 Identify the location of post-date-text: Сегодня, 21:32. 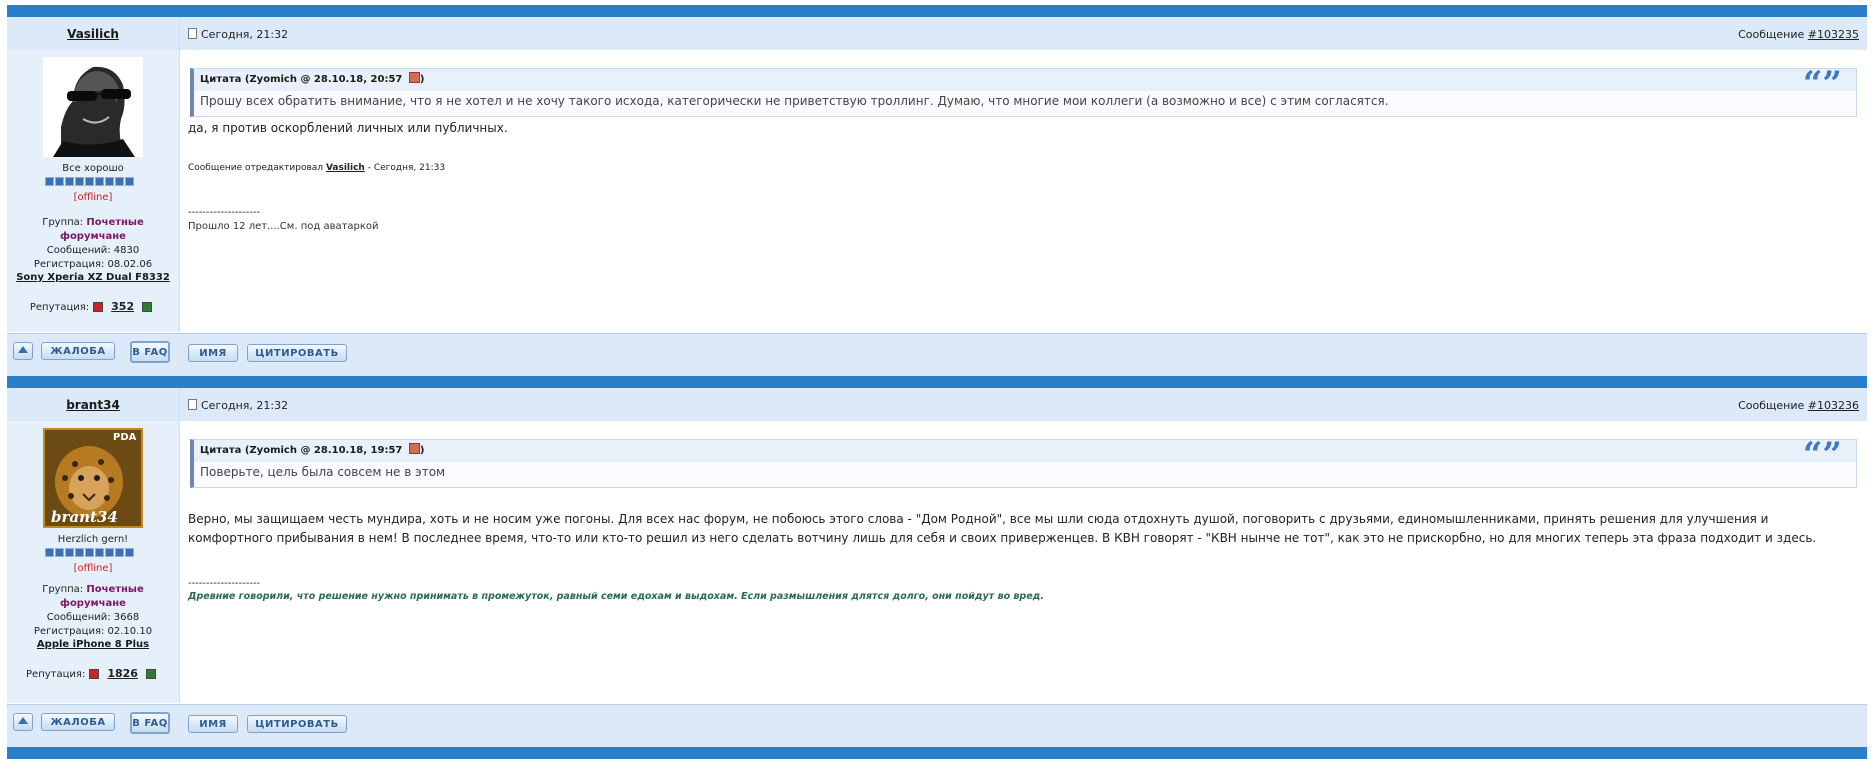
(245, 405).